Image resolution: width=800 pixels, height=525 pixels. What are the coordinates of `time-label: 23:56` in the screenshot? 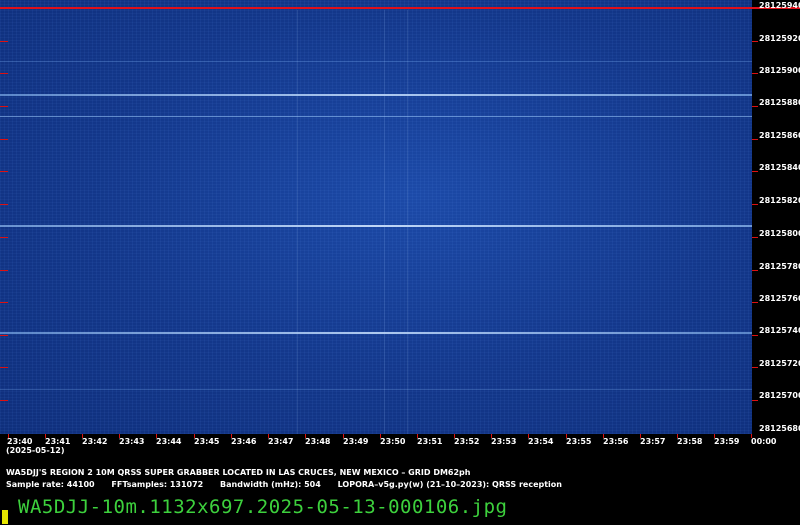 It's located at (616, 441).